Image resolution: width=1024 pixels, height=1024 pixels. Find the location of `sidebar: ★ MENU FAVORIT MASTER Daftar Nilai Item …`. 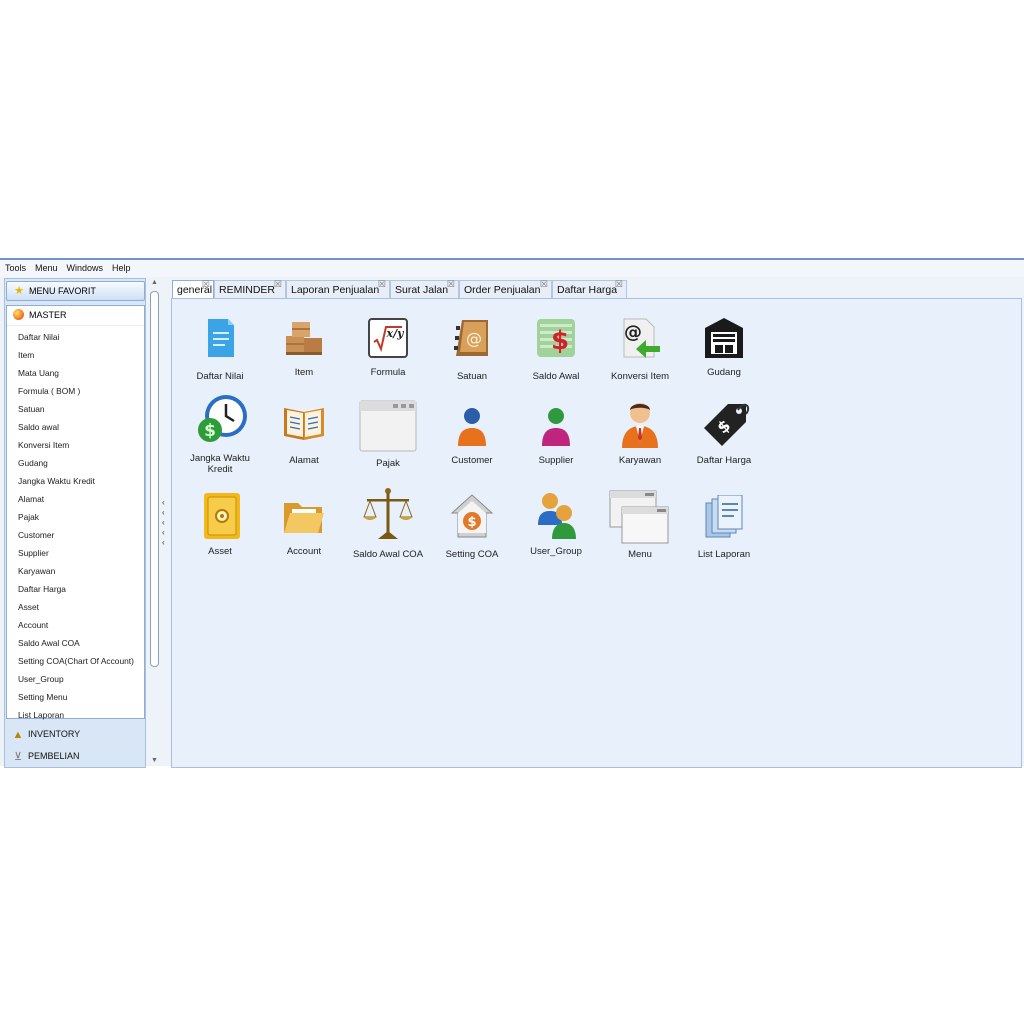

sidebar: ★ MENU FAVORIT MASTER Daftar Nilai Item … is located at coordinates (75, 523).